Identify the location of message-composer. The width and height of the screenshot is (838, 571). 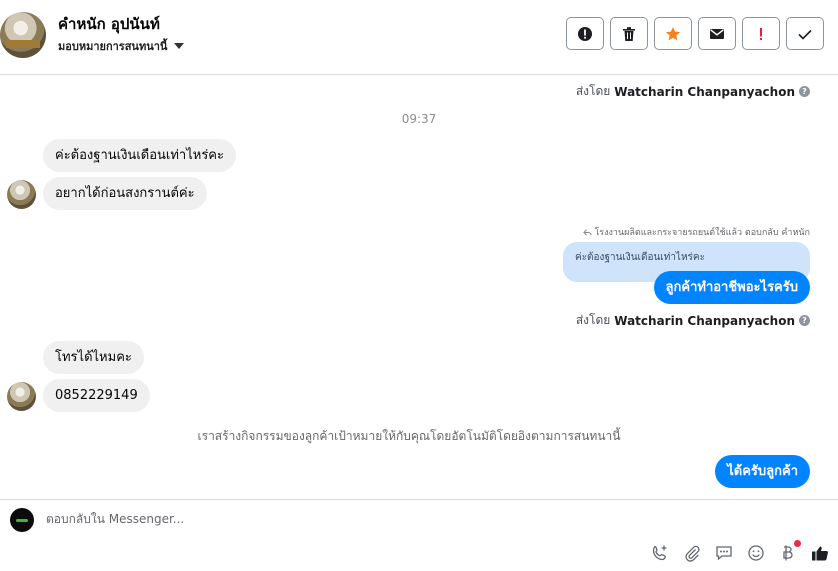
(419, 535).